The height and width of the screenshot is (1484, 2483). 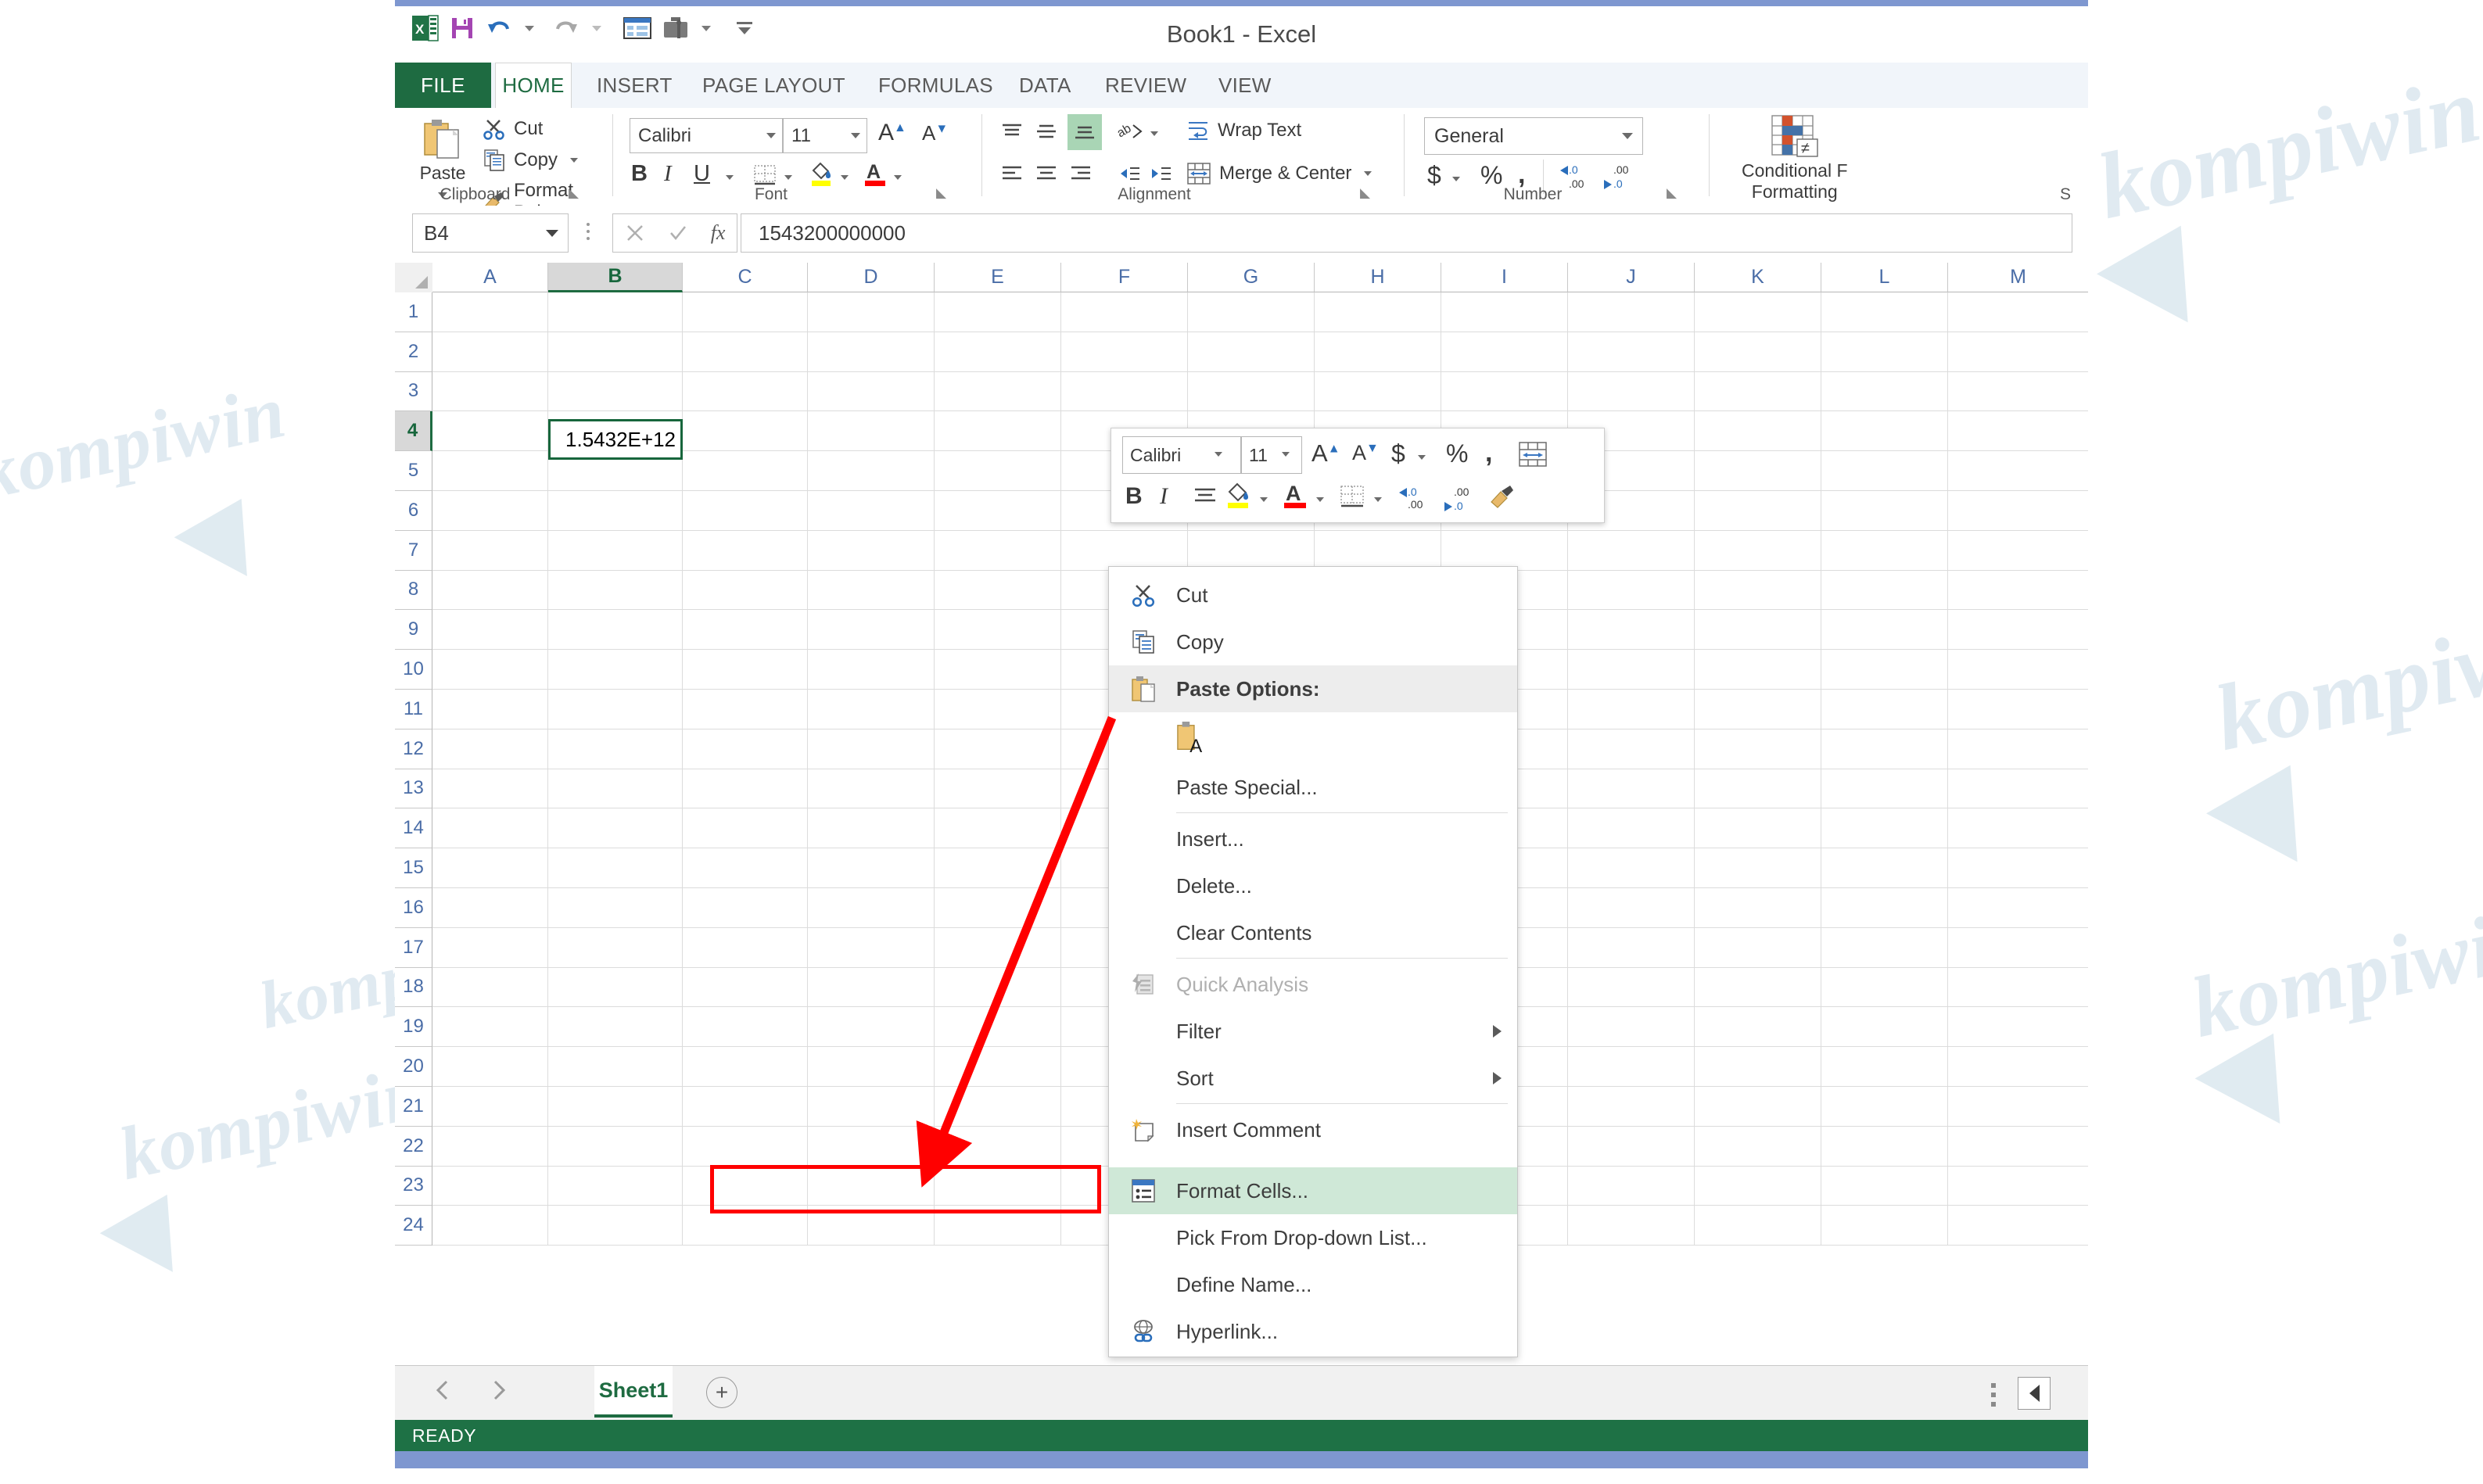 I want to click on grid-cell-I3, so click(x=1504, y=391).